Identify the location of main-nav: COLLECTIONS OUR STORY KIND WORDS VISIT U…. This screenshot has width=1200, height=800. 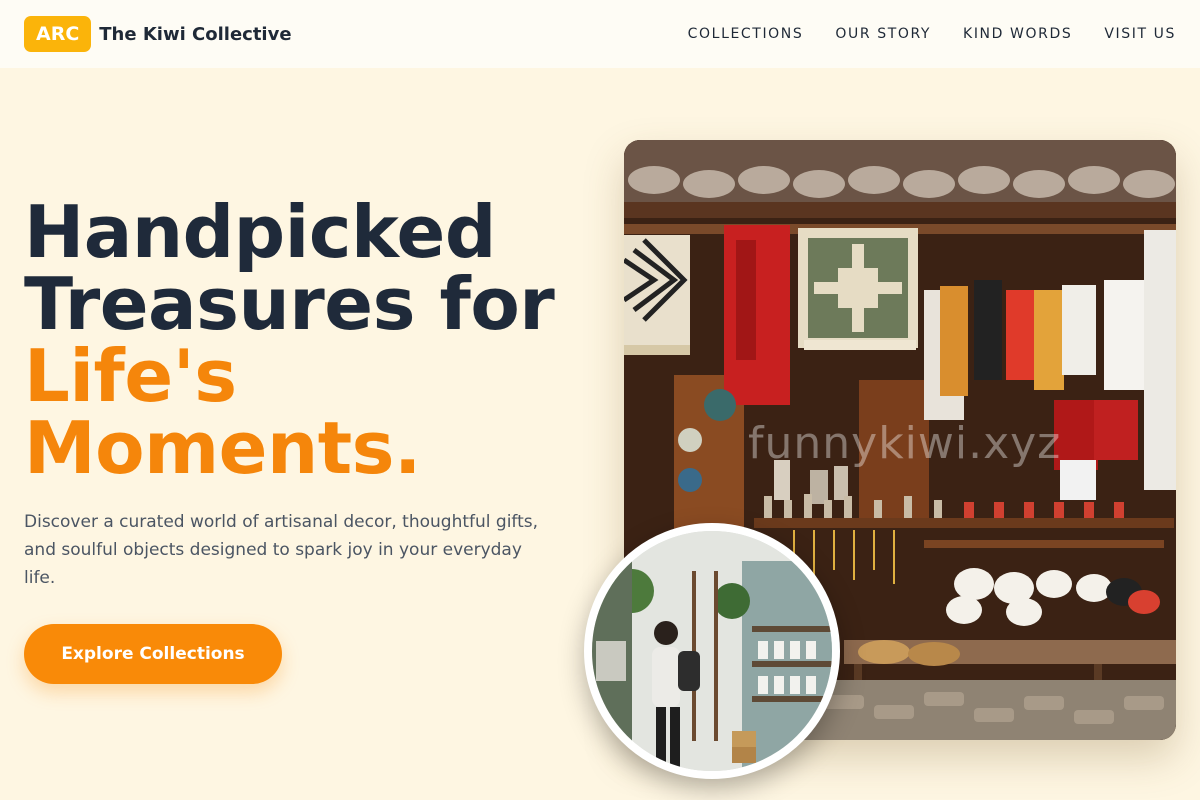
(932, 34).